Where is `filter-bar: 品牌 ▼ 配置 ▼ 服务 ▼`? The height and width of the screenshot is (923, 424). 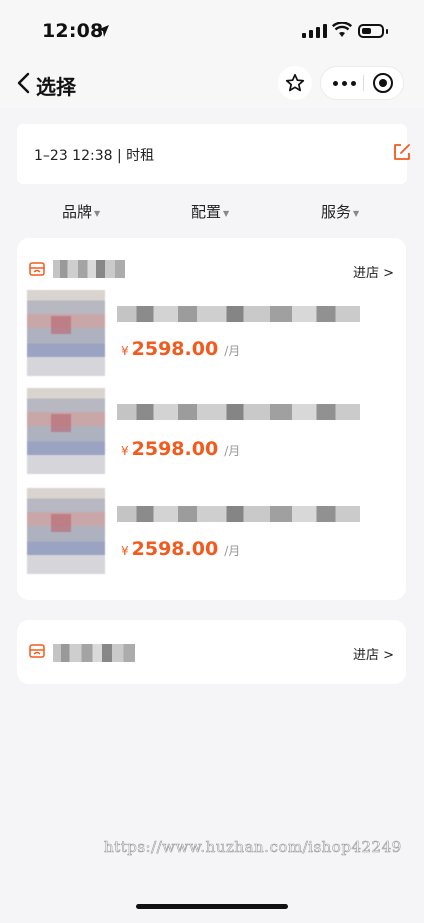 filter-bar: 品牌 ▼ 配置 ▼ 服务 ▼ is located at coordinates (212, 212).